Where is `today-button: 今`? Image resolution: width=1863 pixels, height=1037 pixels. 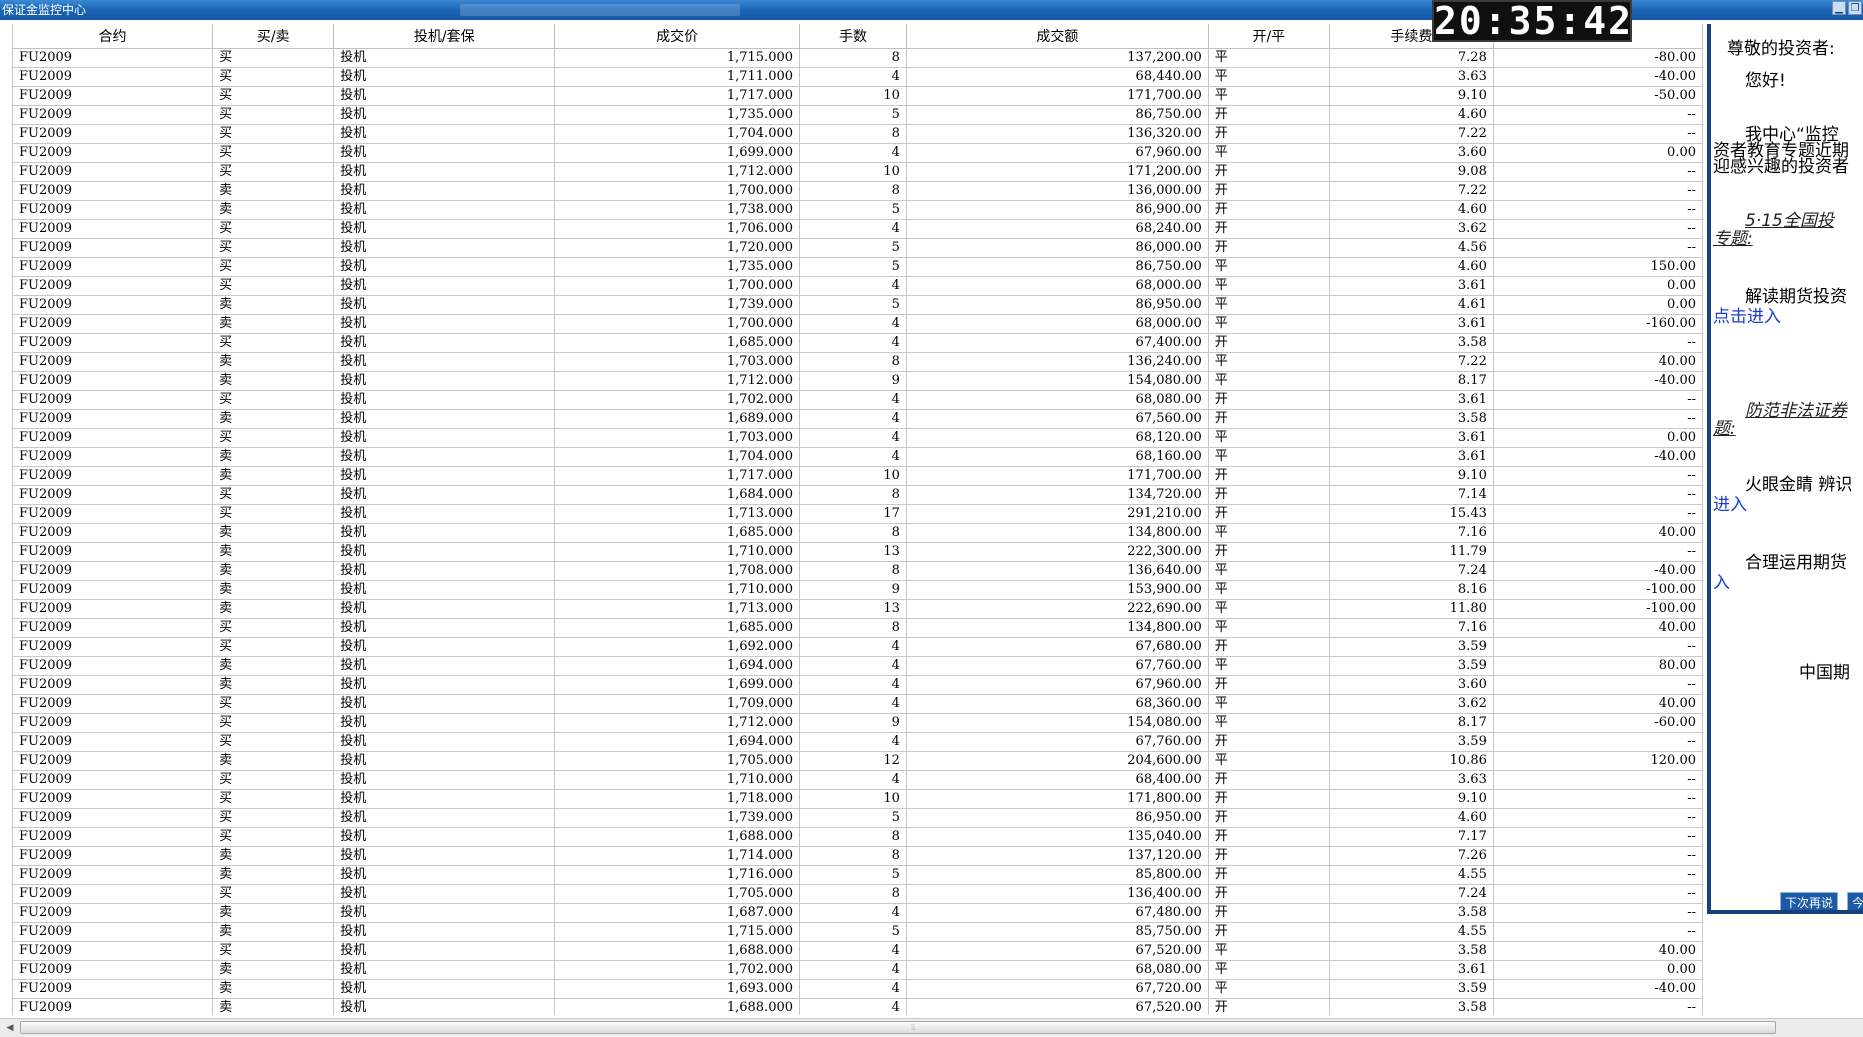 today-button: 今 is located at coordinates (1855, 901).